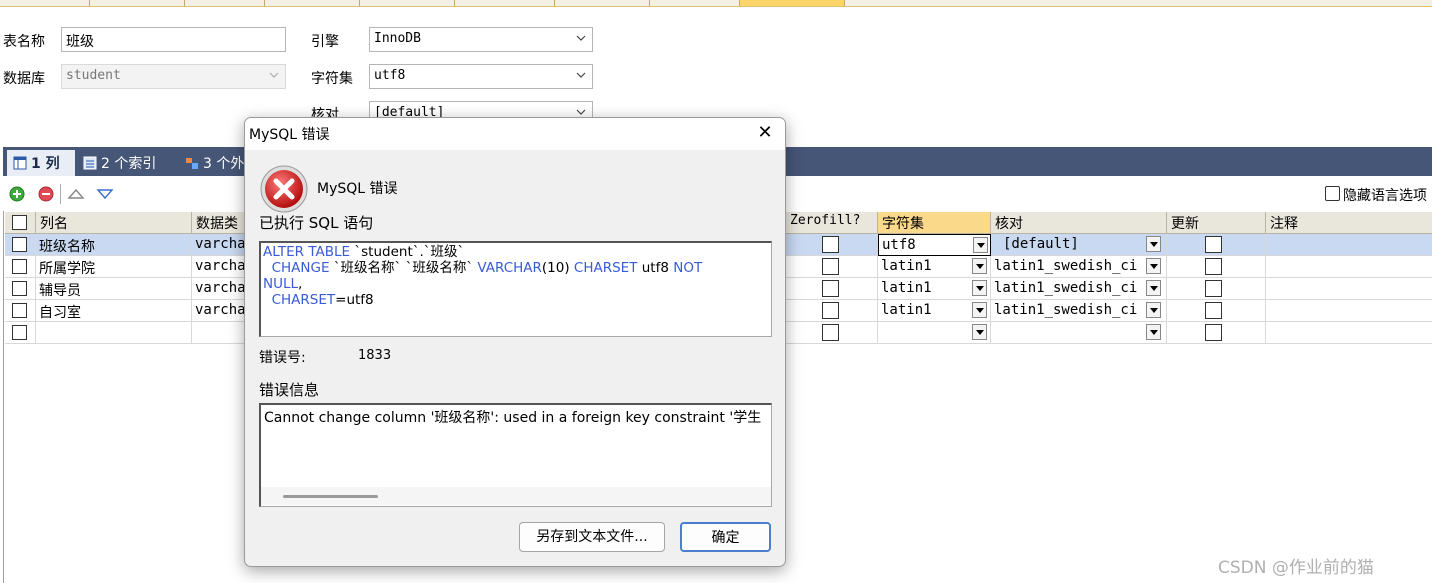  Describe the element at coordinates (765, 134) in the screenshot. I see `close-icon: ✕` at that location.